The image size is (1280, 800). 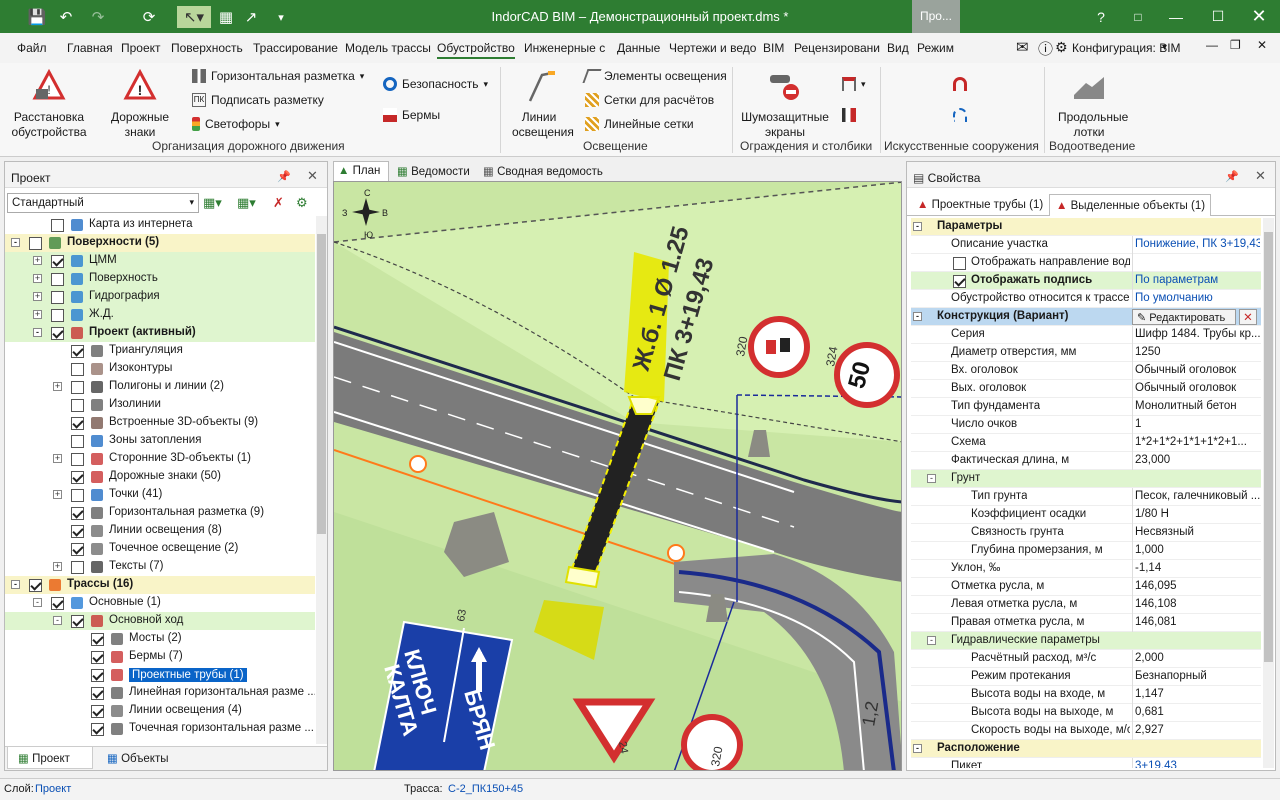 What do you see at coordinates (1196, 281) in the screenshot?
I see `property-value: По параметрам` at bounding box center [1196, 281].